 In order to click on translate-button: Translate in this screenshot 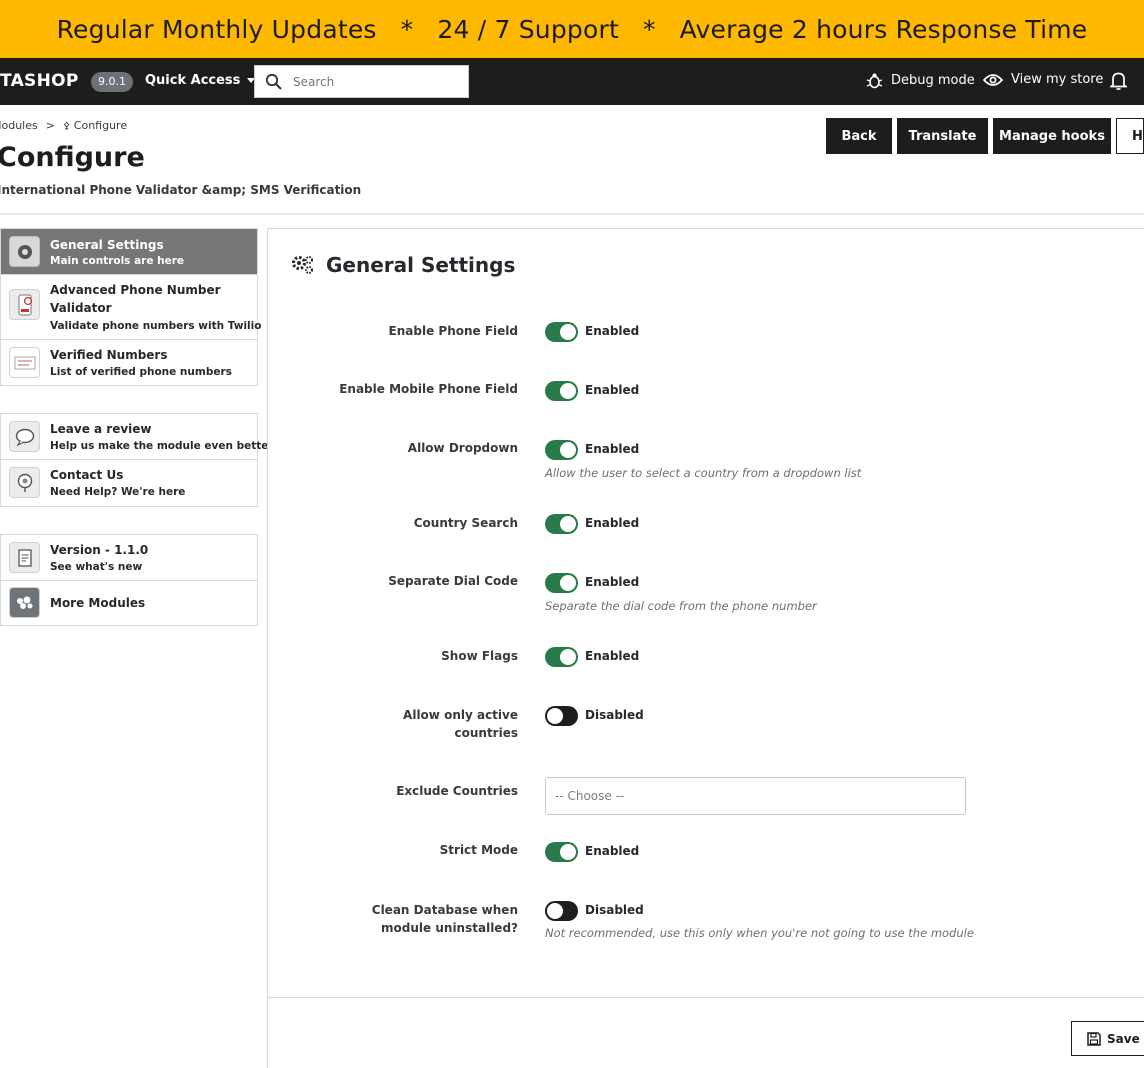, I will do `click(942, 136)`.